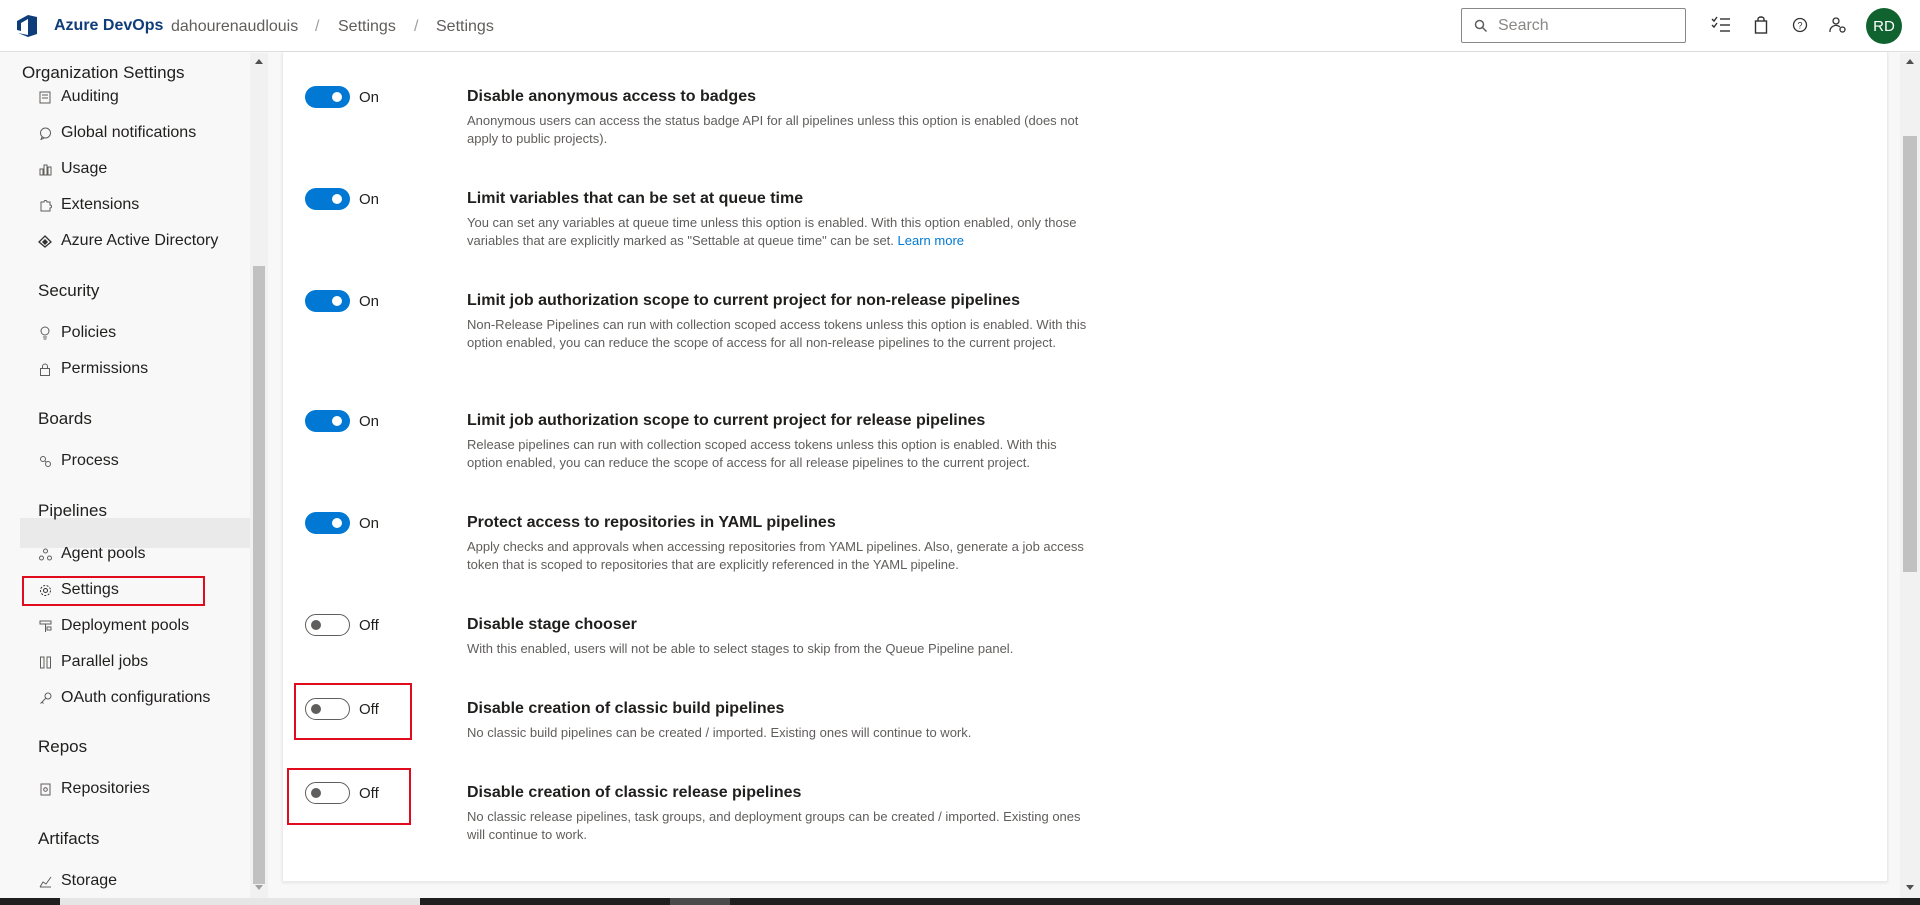 Image resolution: width=1920 pixels, height=905 pixels. Describe the element at coordinates (117, 133) in the screenshot. I see `sidebar-item-global-notifications: Global notifications` at that location.